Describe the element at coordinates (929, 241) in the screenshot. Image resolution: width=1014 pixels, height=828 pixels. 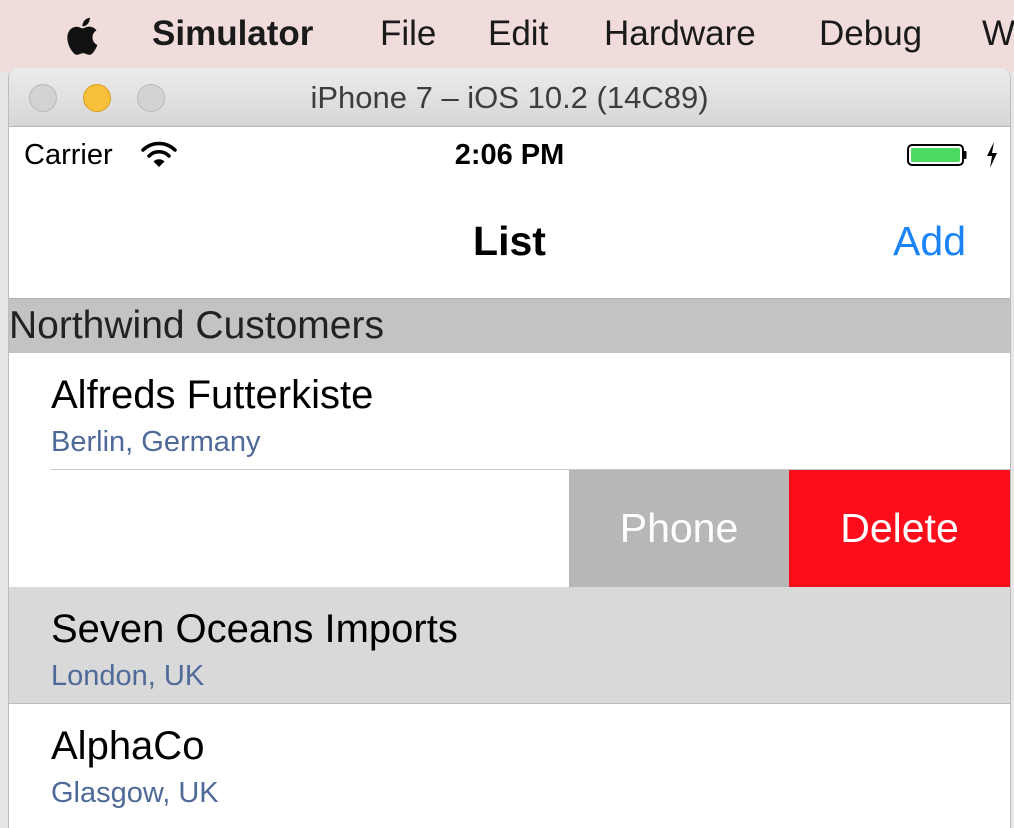
I see `add-button: Add` at that location.